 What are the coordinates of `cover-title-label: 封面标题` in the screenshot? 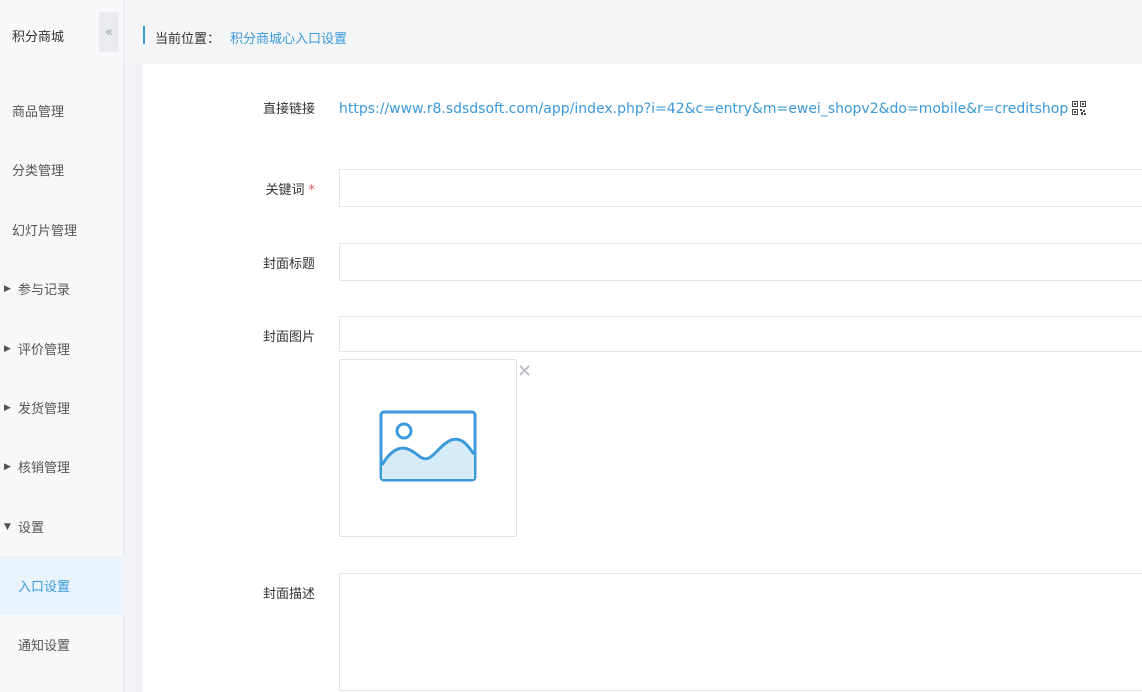 It's located at (288, 264).